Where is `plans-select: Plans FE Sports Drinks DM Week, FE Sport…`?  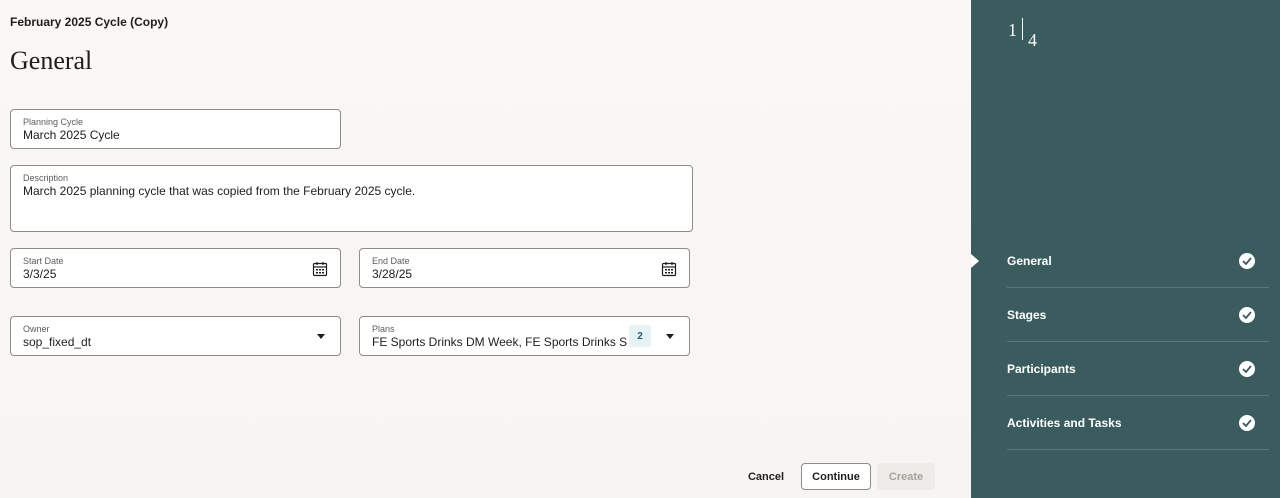
plans-select: Plans FE Sports Drinks DM Week, FE Sport… is located at coordinates (524, 336).